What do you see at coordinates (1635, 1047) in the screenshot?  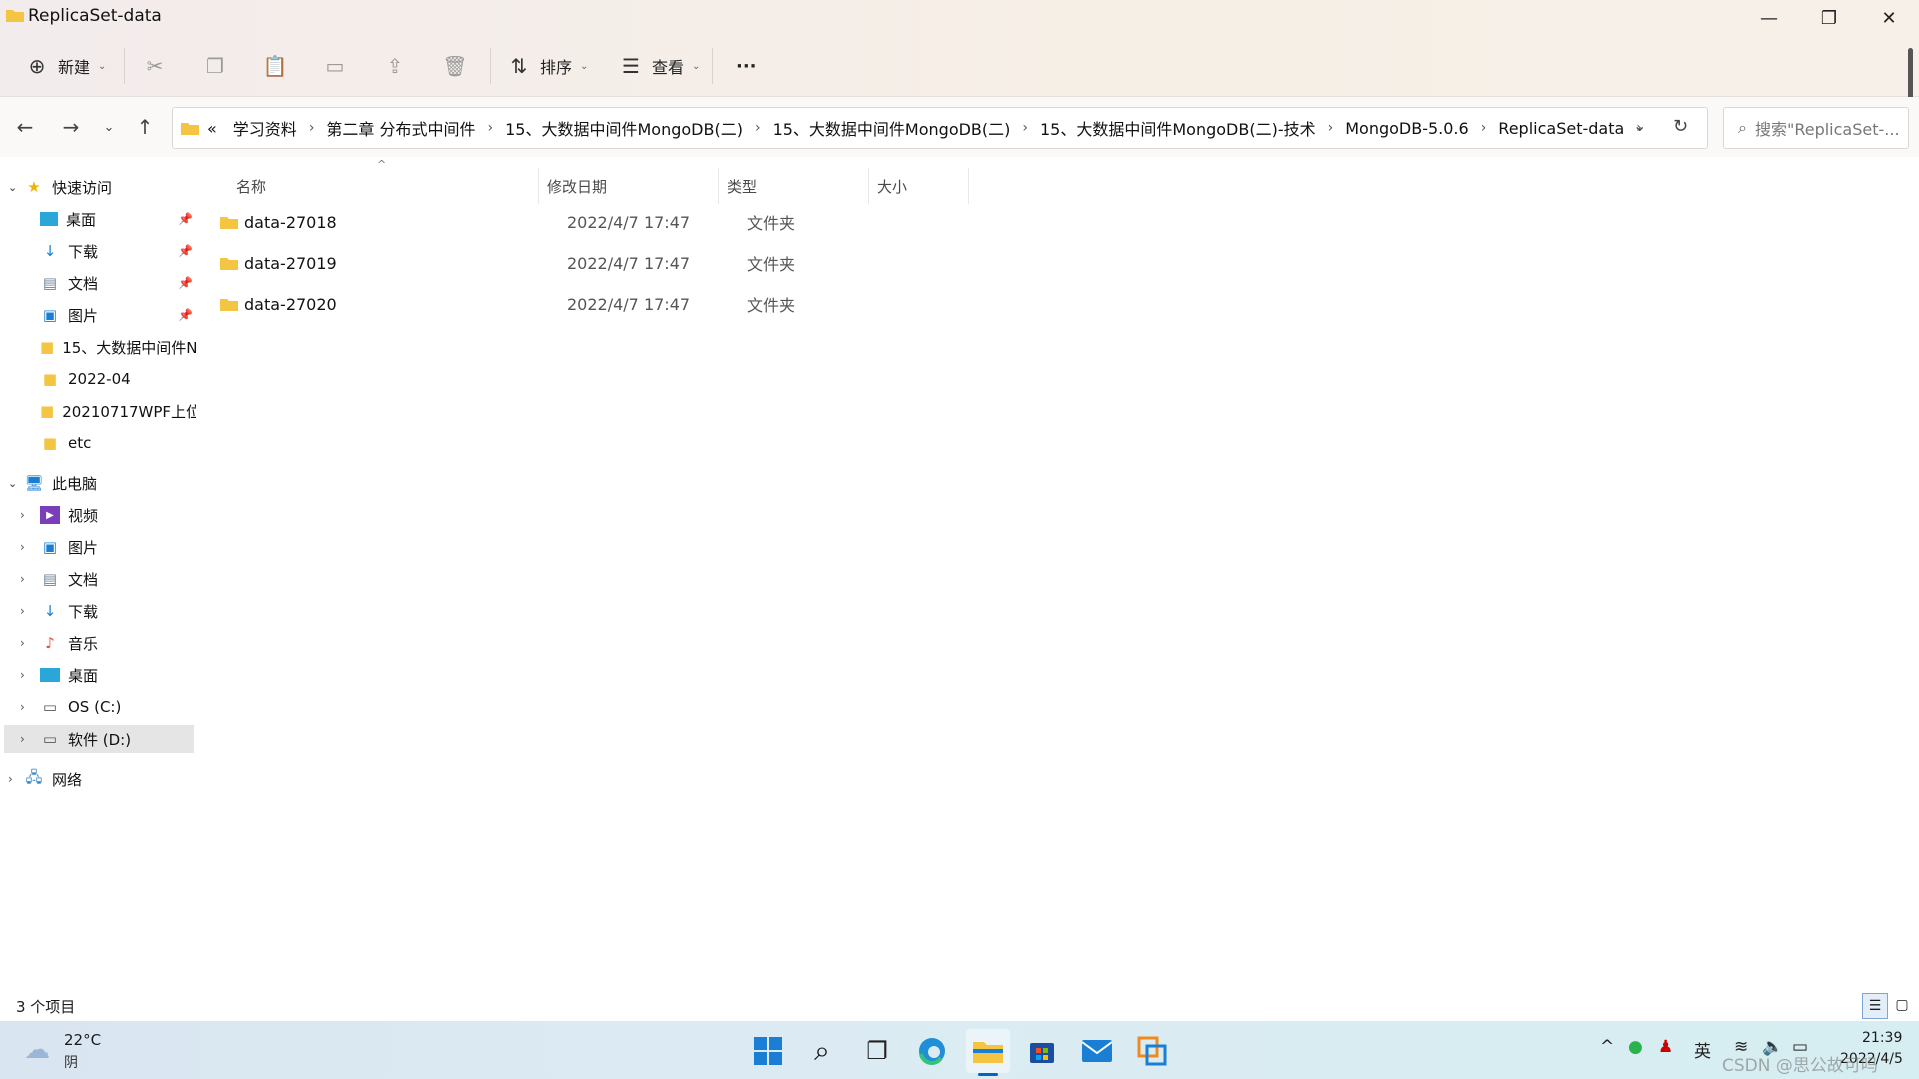 I see `wechat-icon: ●` at bounding box center [1635, 1047].